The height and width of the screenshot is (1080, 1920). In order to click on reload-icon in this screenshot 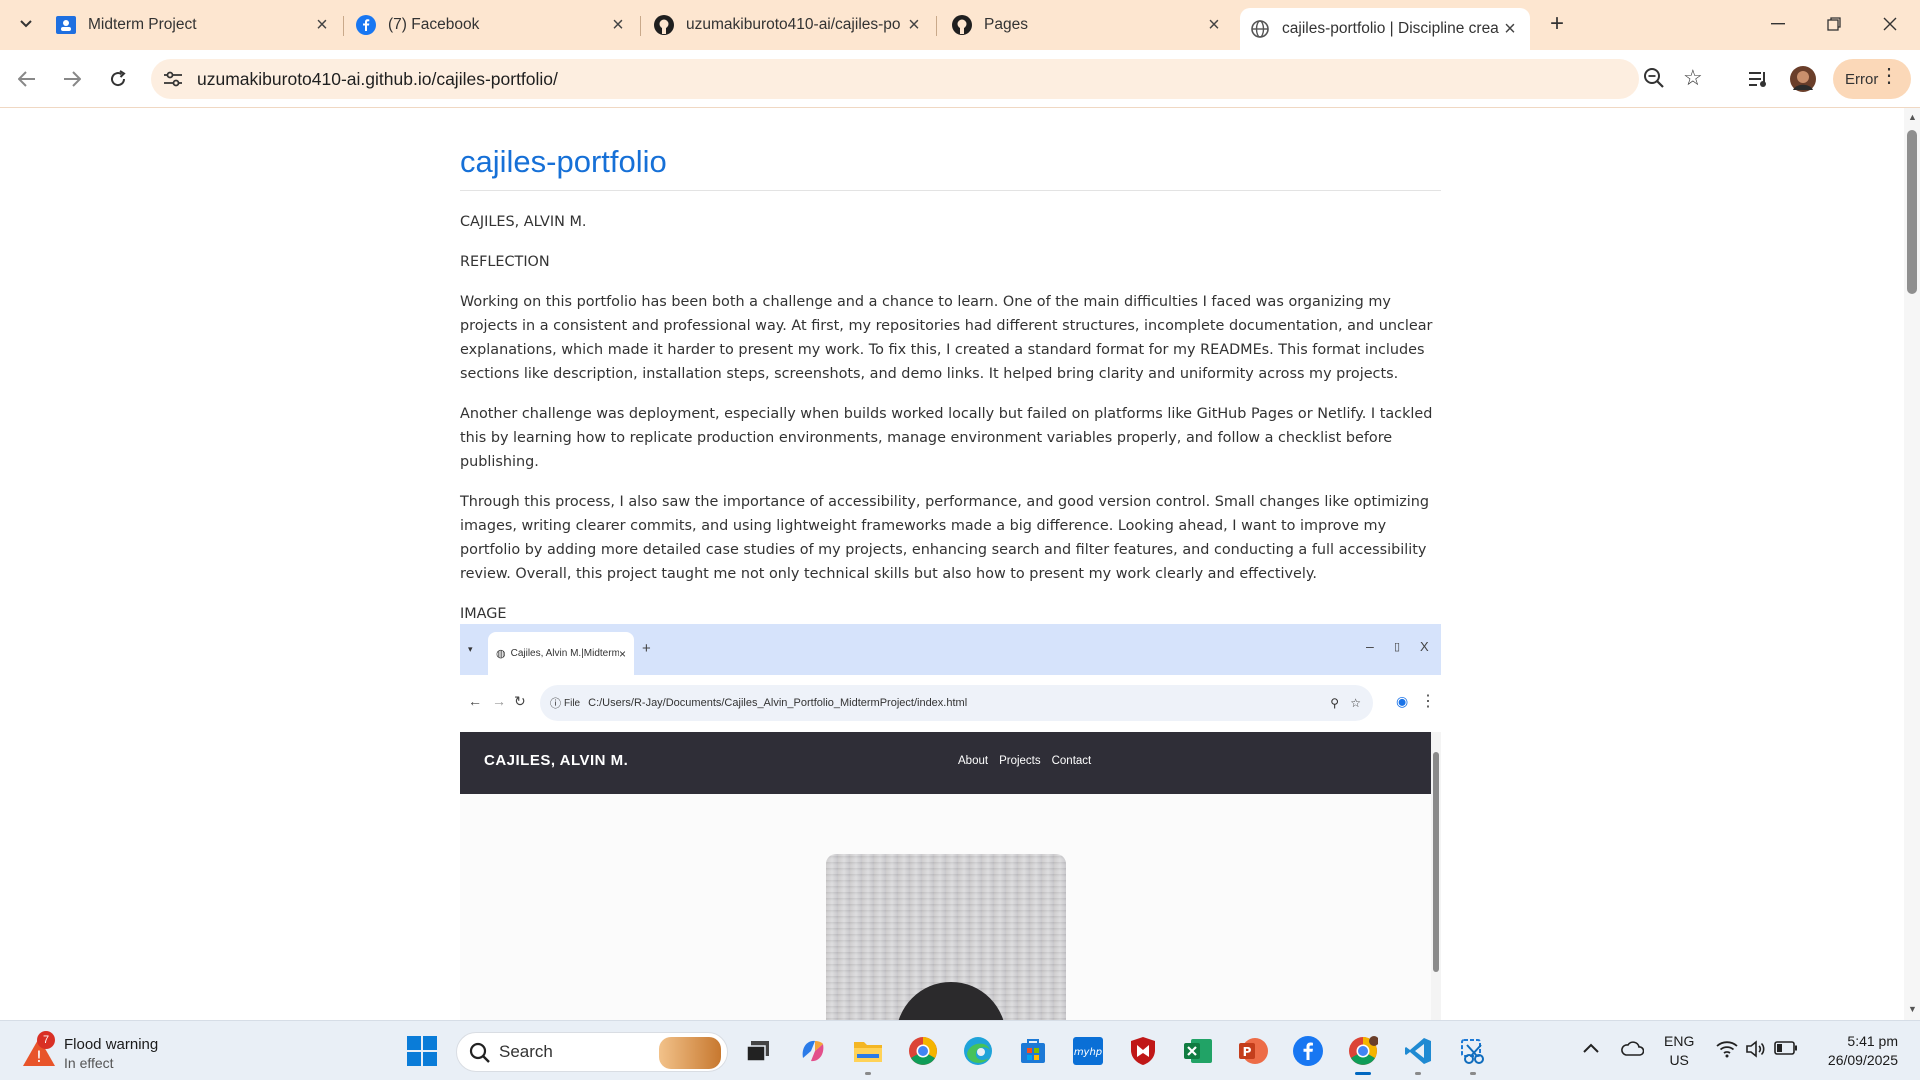, I will do `click(118, 78)`.